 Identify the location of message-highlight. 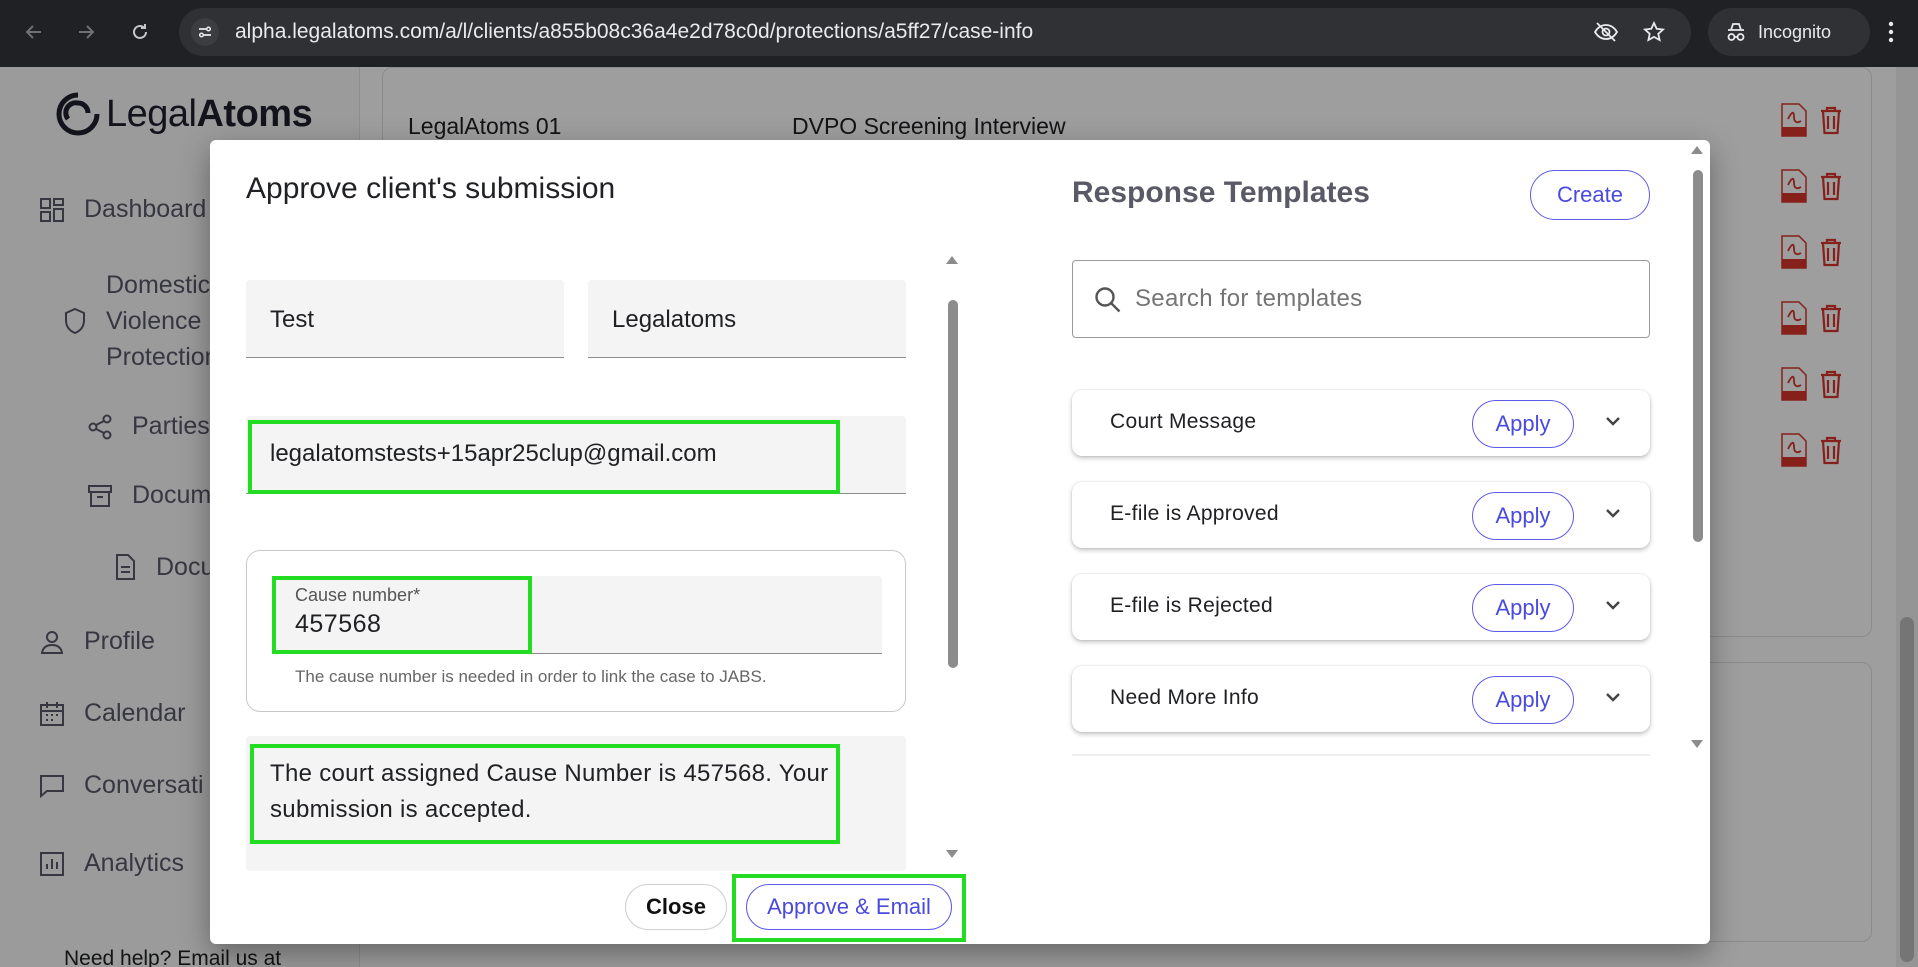
(545, 794).